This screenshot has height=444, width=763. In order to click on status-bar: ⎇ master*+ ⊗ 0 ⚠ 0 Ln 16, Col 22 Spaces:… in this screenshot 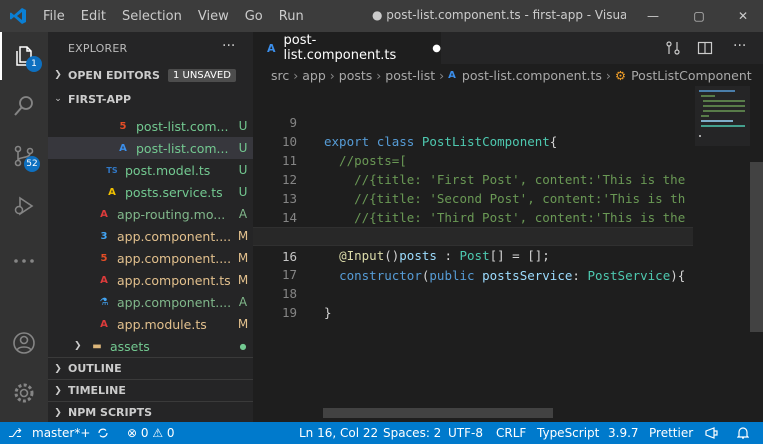, I will do `click(381, 433)`.